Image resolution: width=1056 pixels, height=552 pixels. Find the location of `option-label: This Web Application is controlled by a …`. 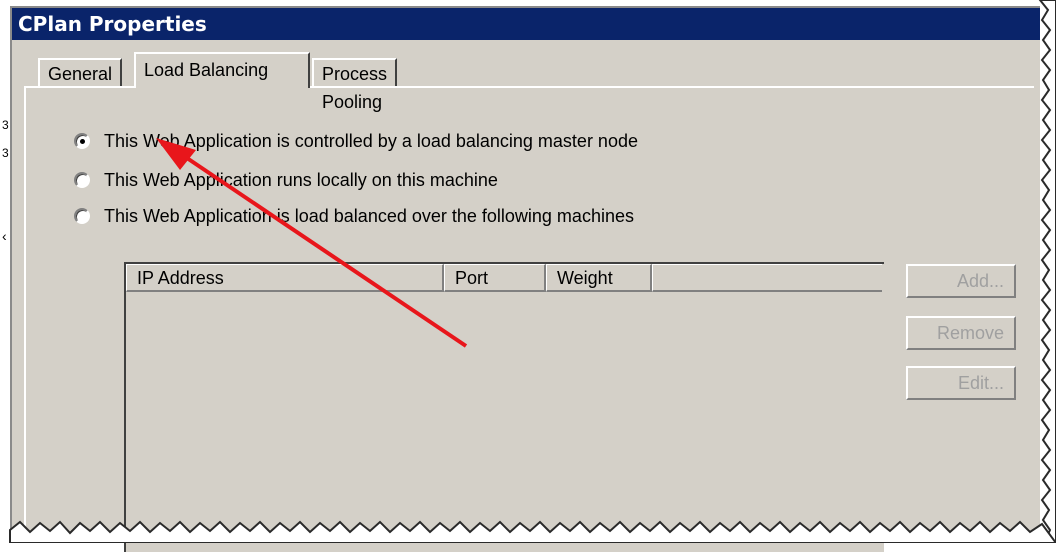

option-label: This Web Application is controlled by a … is located at coordinates (371, 140).